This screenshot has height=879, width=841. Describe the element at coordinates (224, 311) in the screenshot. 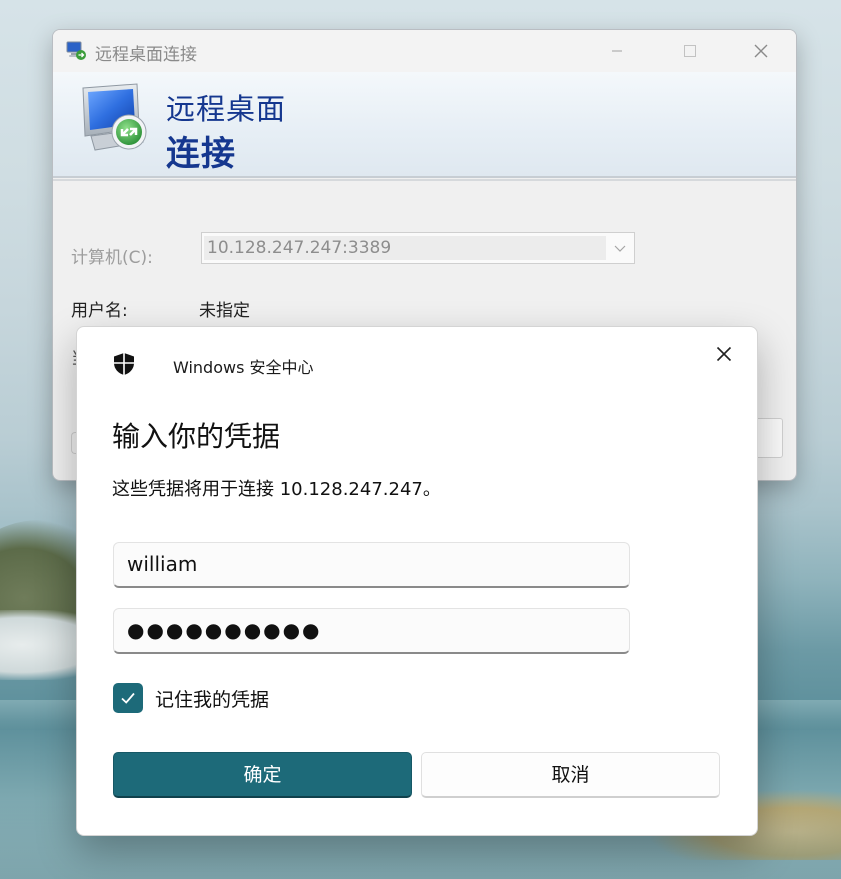

I see `username-value: 未指定` at that location.